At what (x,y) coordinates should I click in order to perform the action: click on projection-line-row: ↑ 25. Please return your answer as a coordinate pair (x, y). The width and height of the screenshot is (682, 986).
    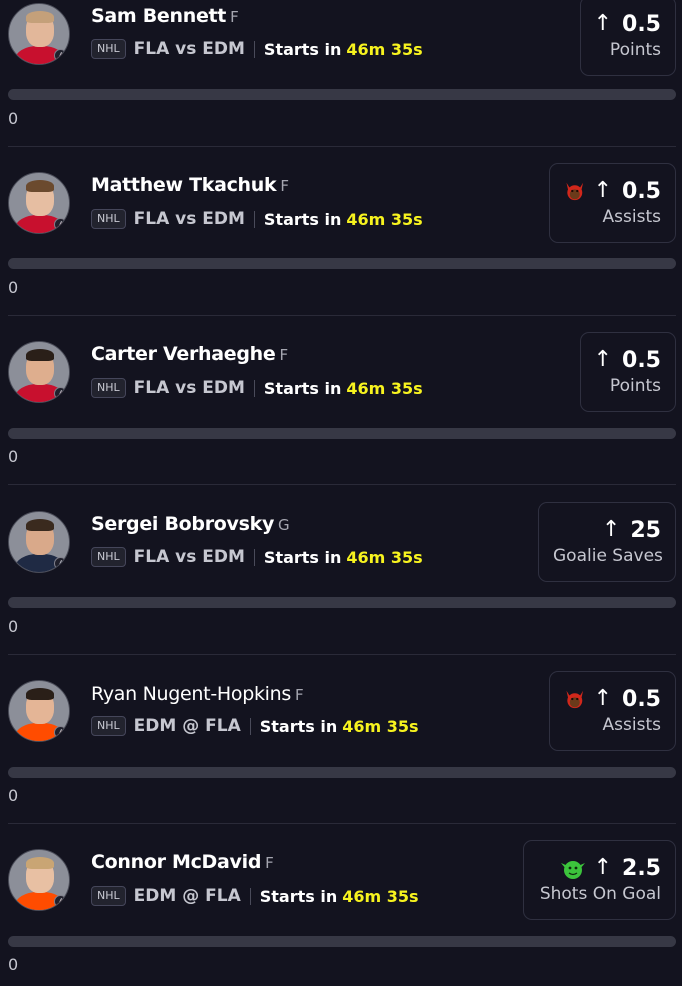
    Looking at the image, I should click on (607, 530).